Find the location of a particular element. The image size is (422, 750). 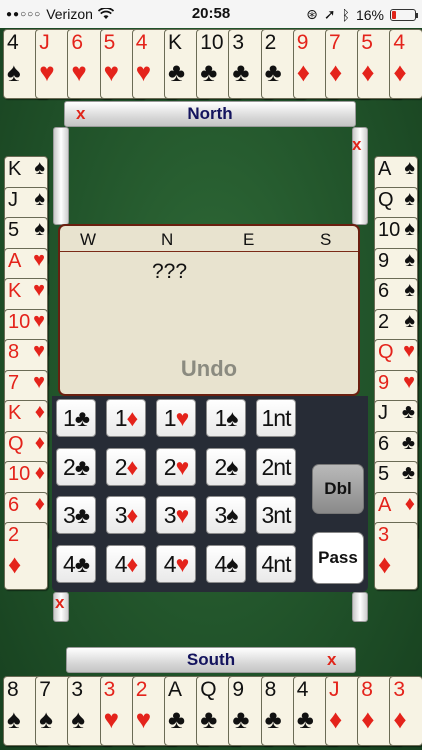

bid-3-diamonds-button: 3♦ is located at coordinates (126, 515).